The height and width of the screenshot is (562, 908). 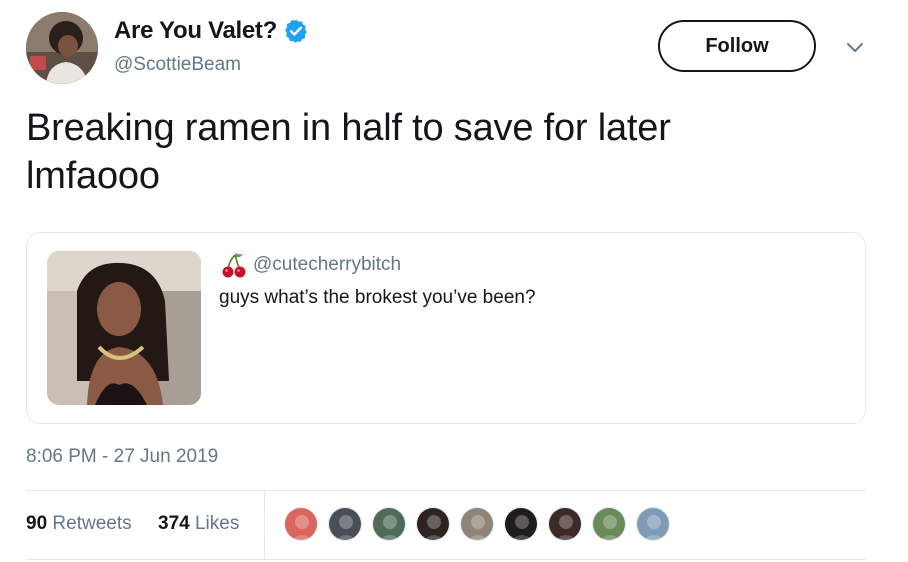 I want to click on likes-stat: 374 Likes, so click(x=198, y=524).